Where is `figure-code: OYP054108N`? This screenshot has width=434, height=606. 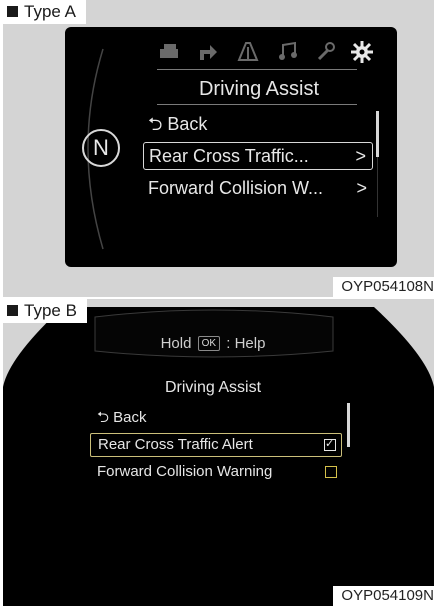 figure-code: OYP054108N is located at coordinates (383, 287).